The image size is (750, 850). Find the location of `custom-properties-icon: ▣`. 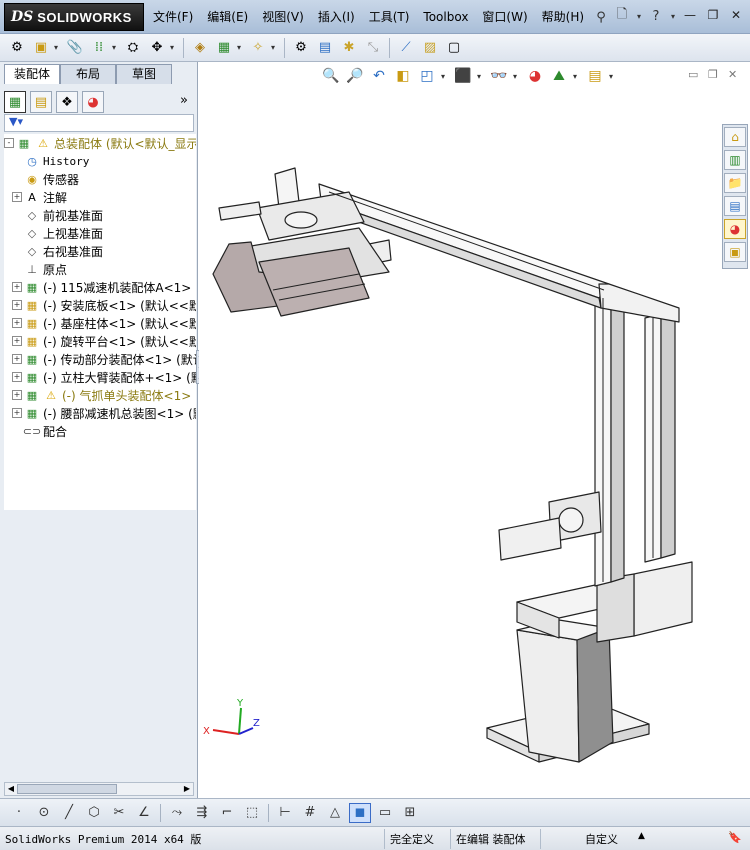

custom-properties-icon: ▣ is located at coordinates (735, 252).